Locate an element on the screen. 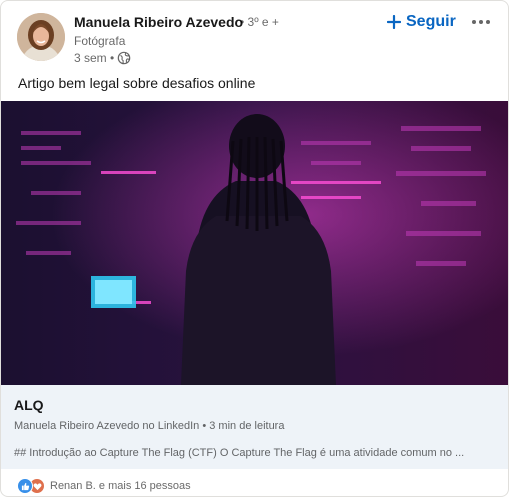 Image resolution: width=509 pixels, height=497 pixels. post-meta: 3 sem • is located at coordinates (102, 58).